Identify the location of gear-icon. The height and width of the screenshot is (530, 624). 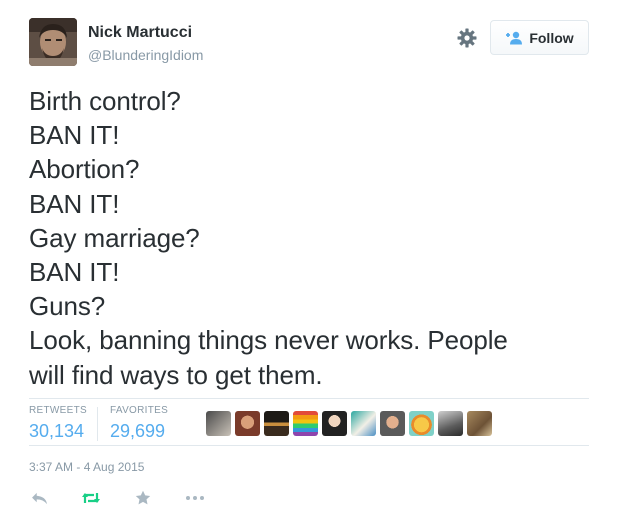
(467, 38).